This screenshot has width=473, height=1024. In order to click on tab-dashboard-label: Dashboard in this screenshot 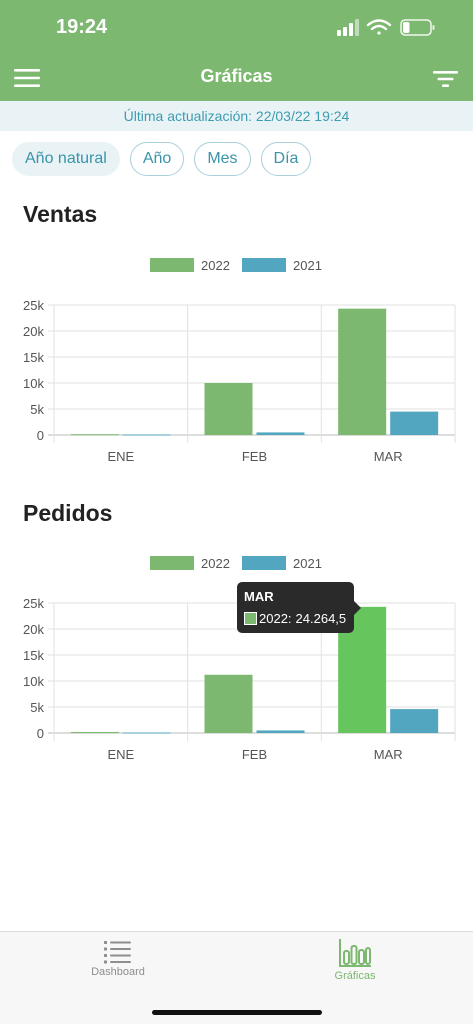, I will do `click(118, 972)`.